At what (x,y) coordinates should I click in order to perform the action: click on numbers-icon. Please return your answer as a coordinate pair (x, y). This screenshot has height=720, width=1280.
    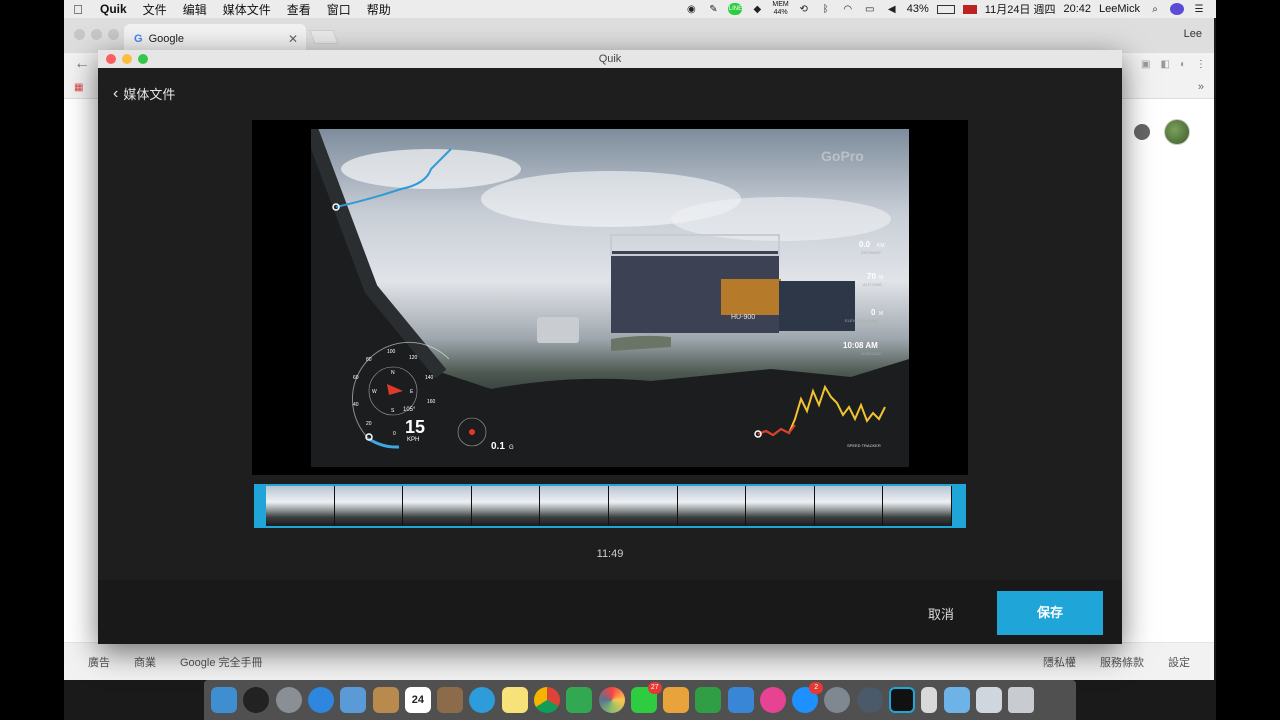
    Looking at the image, I should click on (708, 700).